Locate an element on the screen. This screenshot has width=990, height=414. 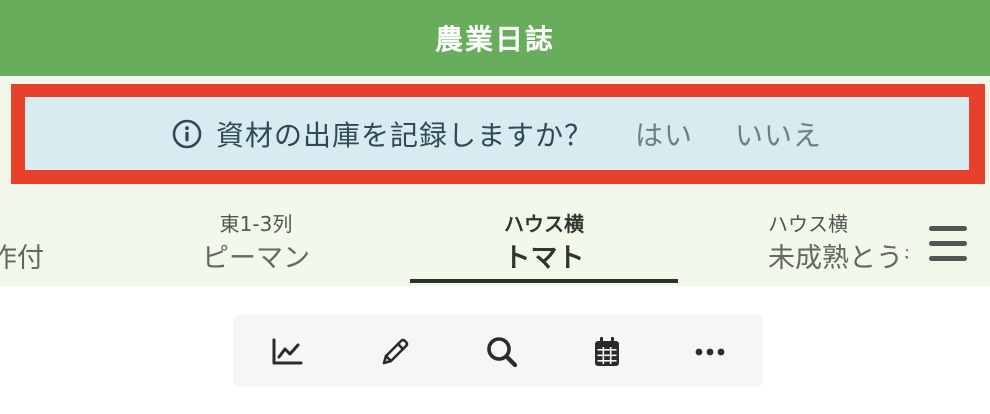
hamburger-menu-icon is located at coordinates (948, 244).